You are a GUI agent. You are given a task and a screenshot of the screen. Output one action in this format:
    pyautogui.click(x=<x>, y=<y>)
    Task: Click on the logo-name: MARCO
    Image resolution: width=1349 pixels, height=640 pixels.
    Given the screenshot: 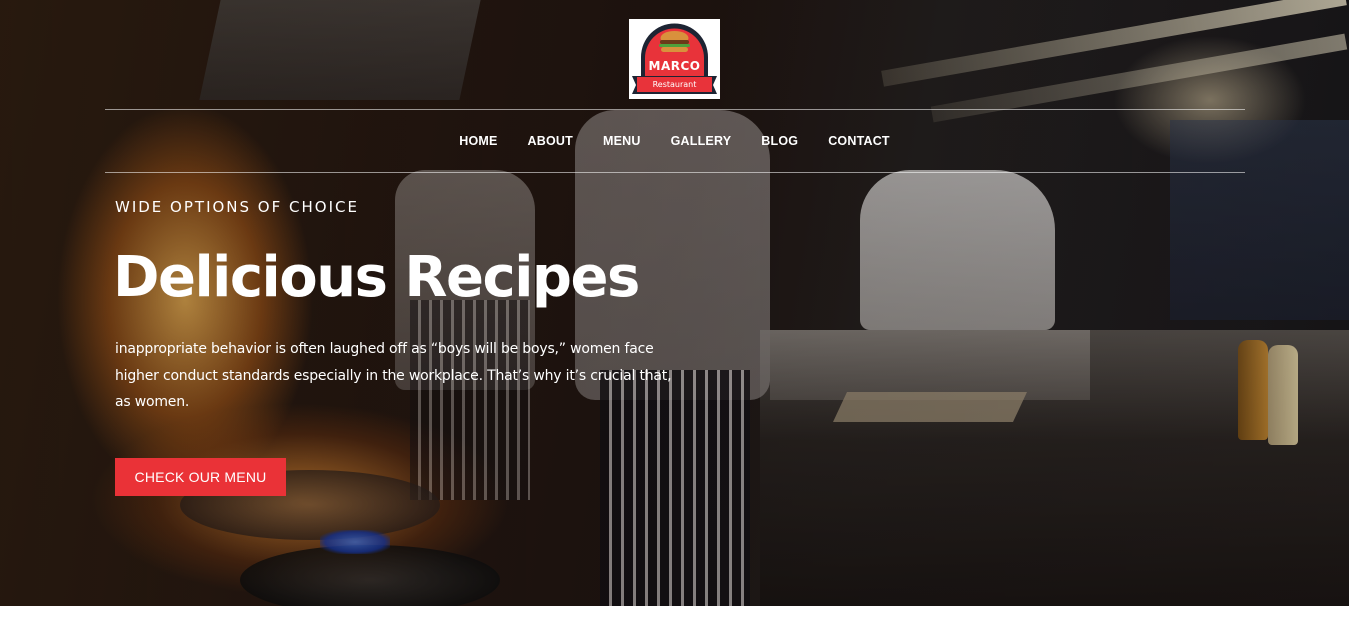 What is the action you would take?
    pyautogui.click(x=674, y=66)
    